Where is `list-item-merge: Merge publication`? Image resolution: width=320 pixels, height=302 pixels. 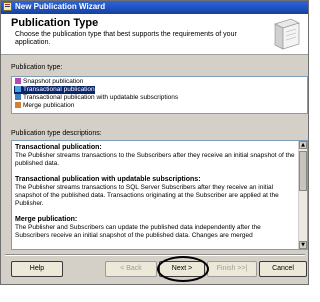 list-item-merge: Merge publication is located at coordinates (44, 106).